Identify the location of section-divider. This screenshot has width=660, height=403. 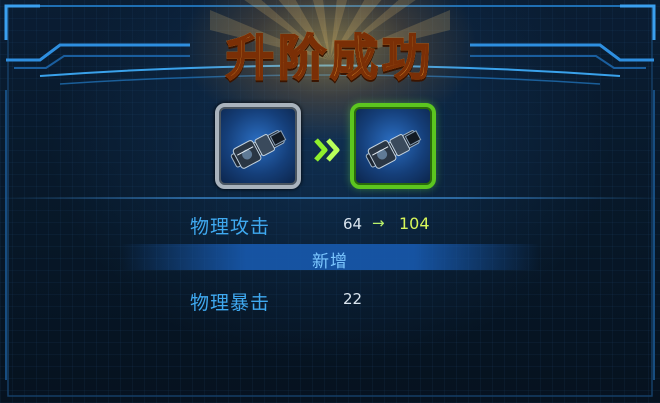
(330, 198).